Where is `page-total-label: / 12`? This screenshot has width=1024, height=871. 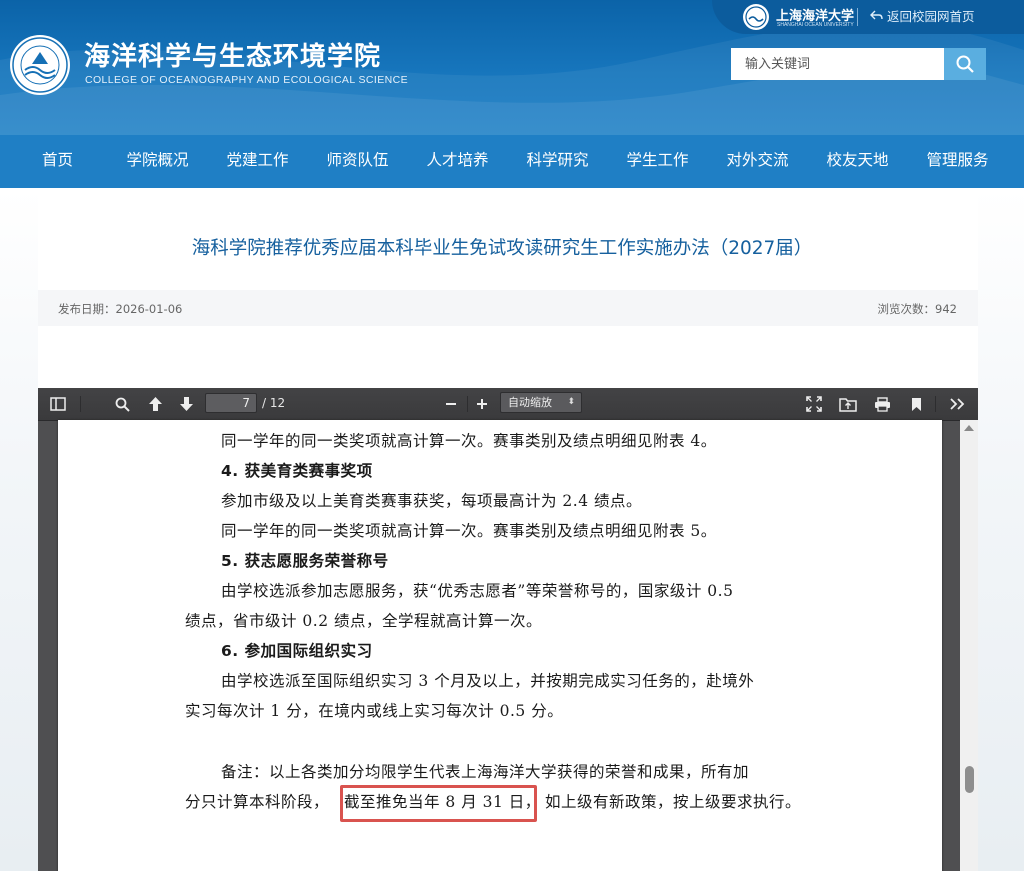 page-total-label: / 12 is located at coordinates (274, 403).